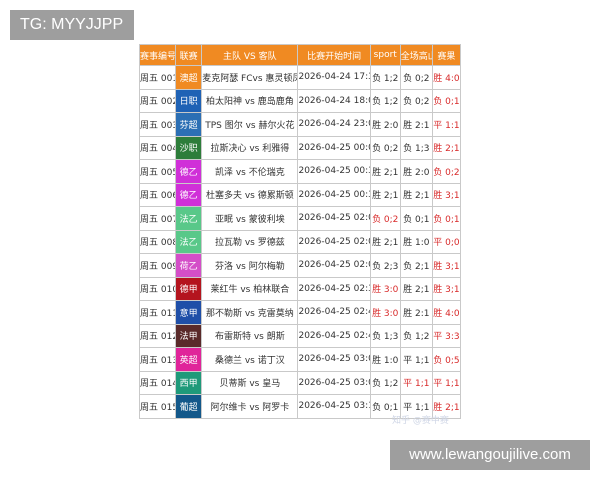 Image resolution: width=600 pixels, height=480 pixels. What do you see at coordinates (157, 312) in the screenshot?
I see `match-id-cell: 周五 011` at bounding box center [157, 312].